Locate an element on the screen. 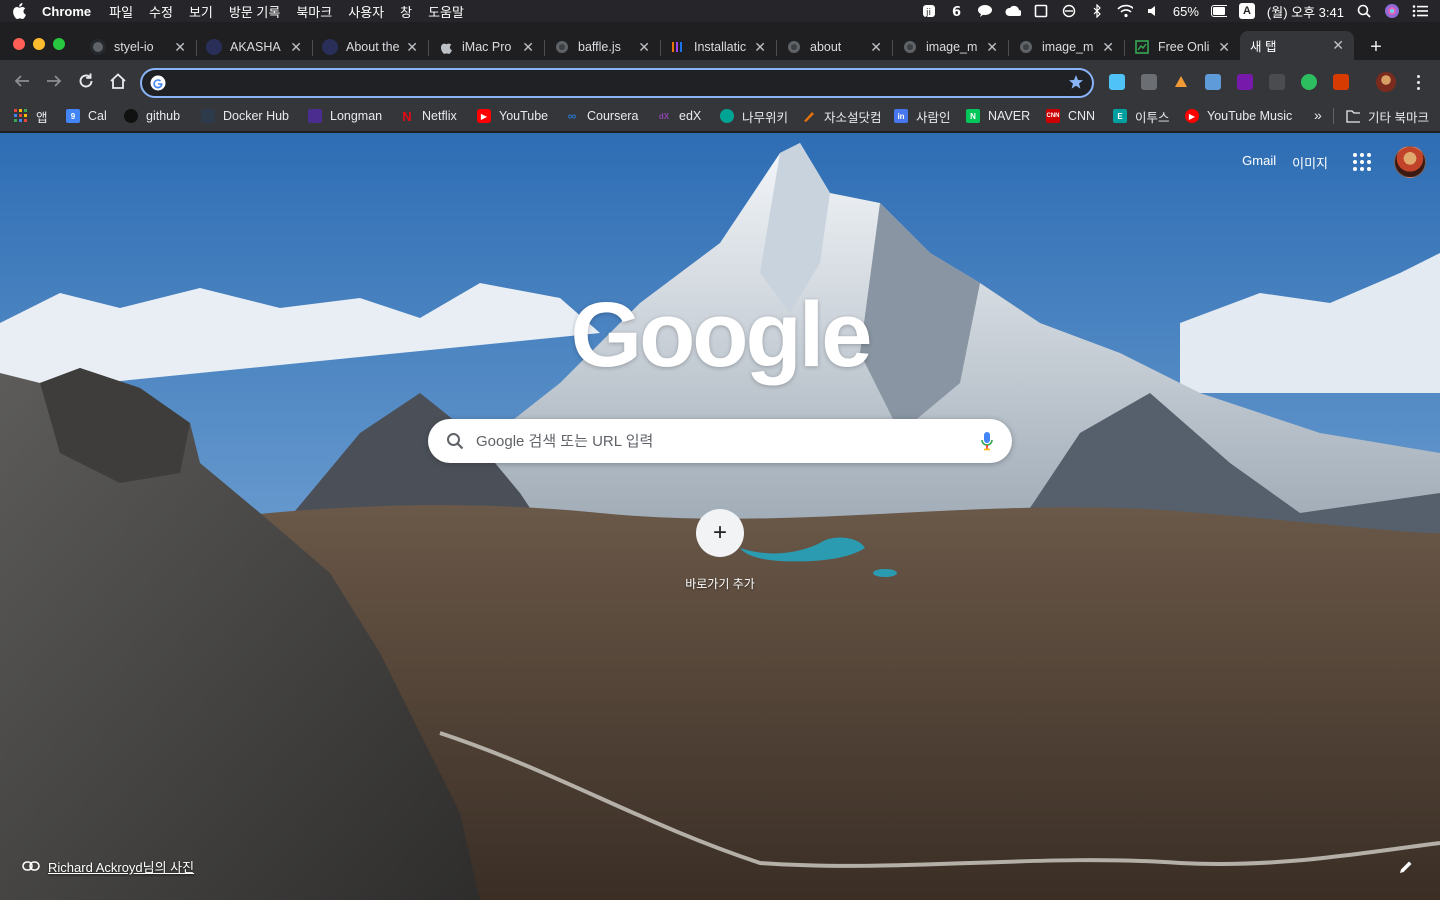  tab-about: about ✕ is located at coordinates (834, 47).